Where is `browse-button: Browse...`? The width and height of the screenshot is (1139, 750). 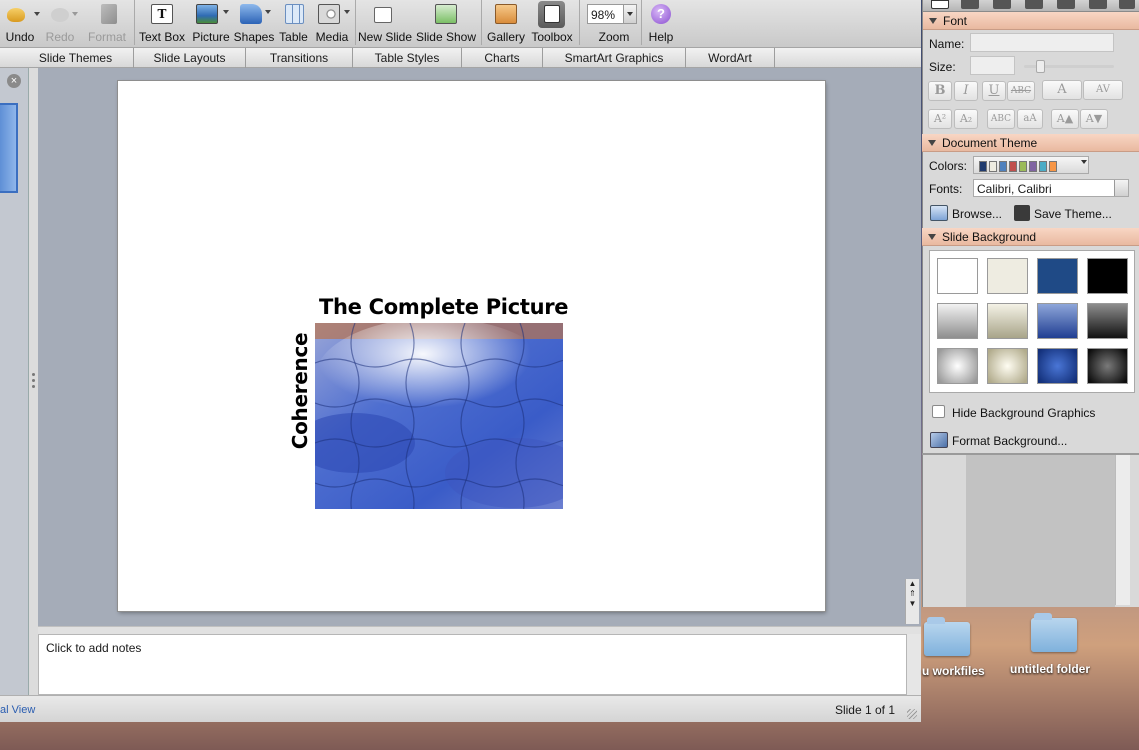
browse-button: Browse... is located at coordinates (977, 214).